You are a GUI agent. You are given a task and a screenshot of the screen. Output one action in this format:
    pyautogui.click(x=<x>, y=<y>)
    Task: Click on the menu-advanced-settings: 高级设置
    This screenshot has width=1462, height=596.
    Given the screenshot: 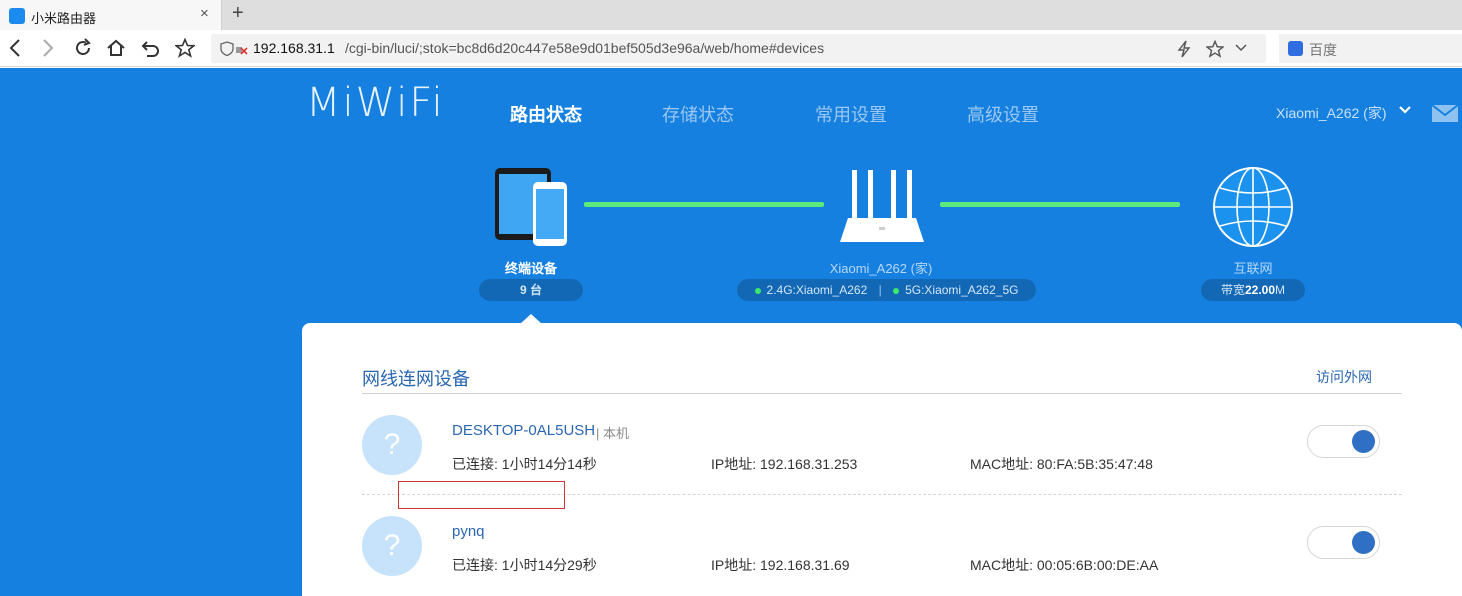 What is the action you would take?
    pyautogui.click(x=1003, y=114)
    